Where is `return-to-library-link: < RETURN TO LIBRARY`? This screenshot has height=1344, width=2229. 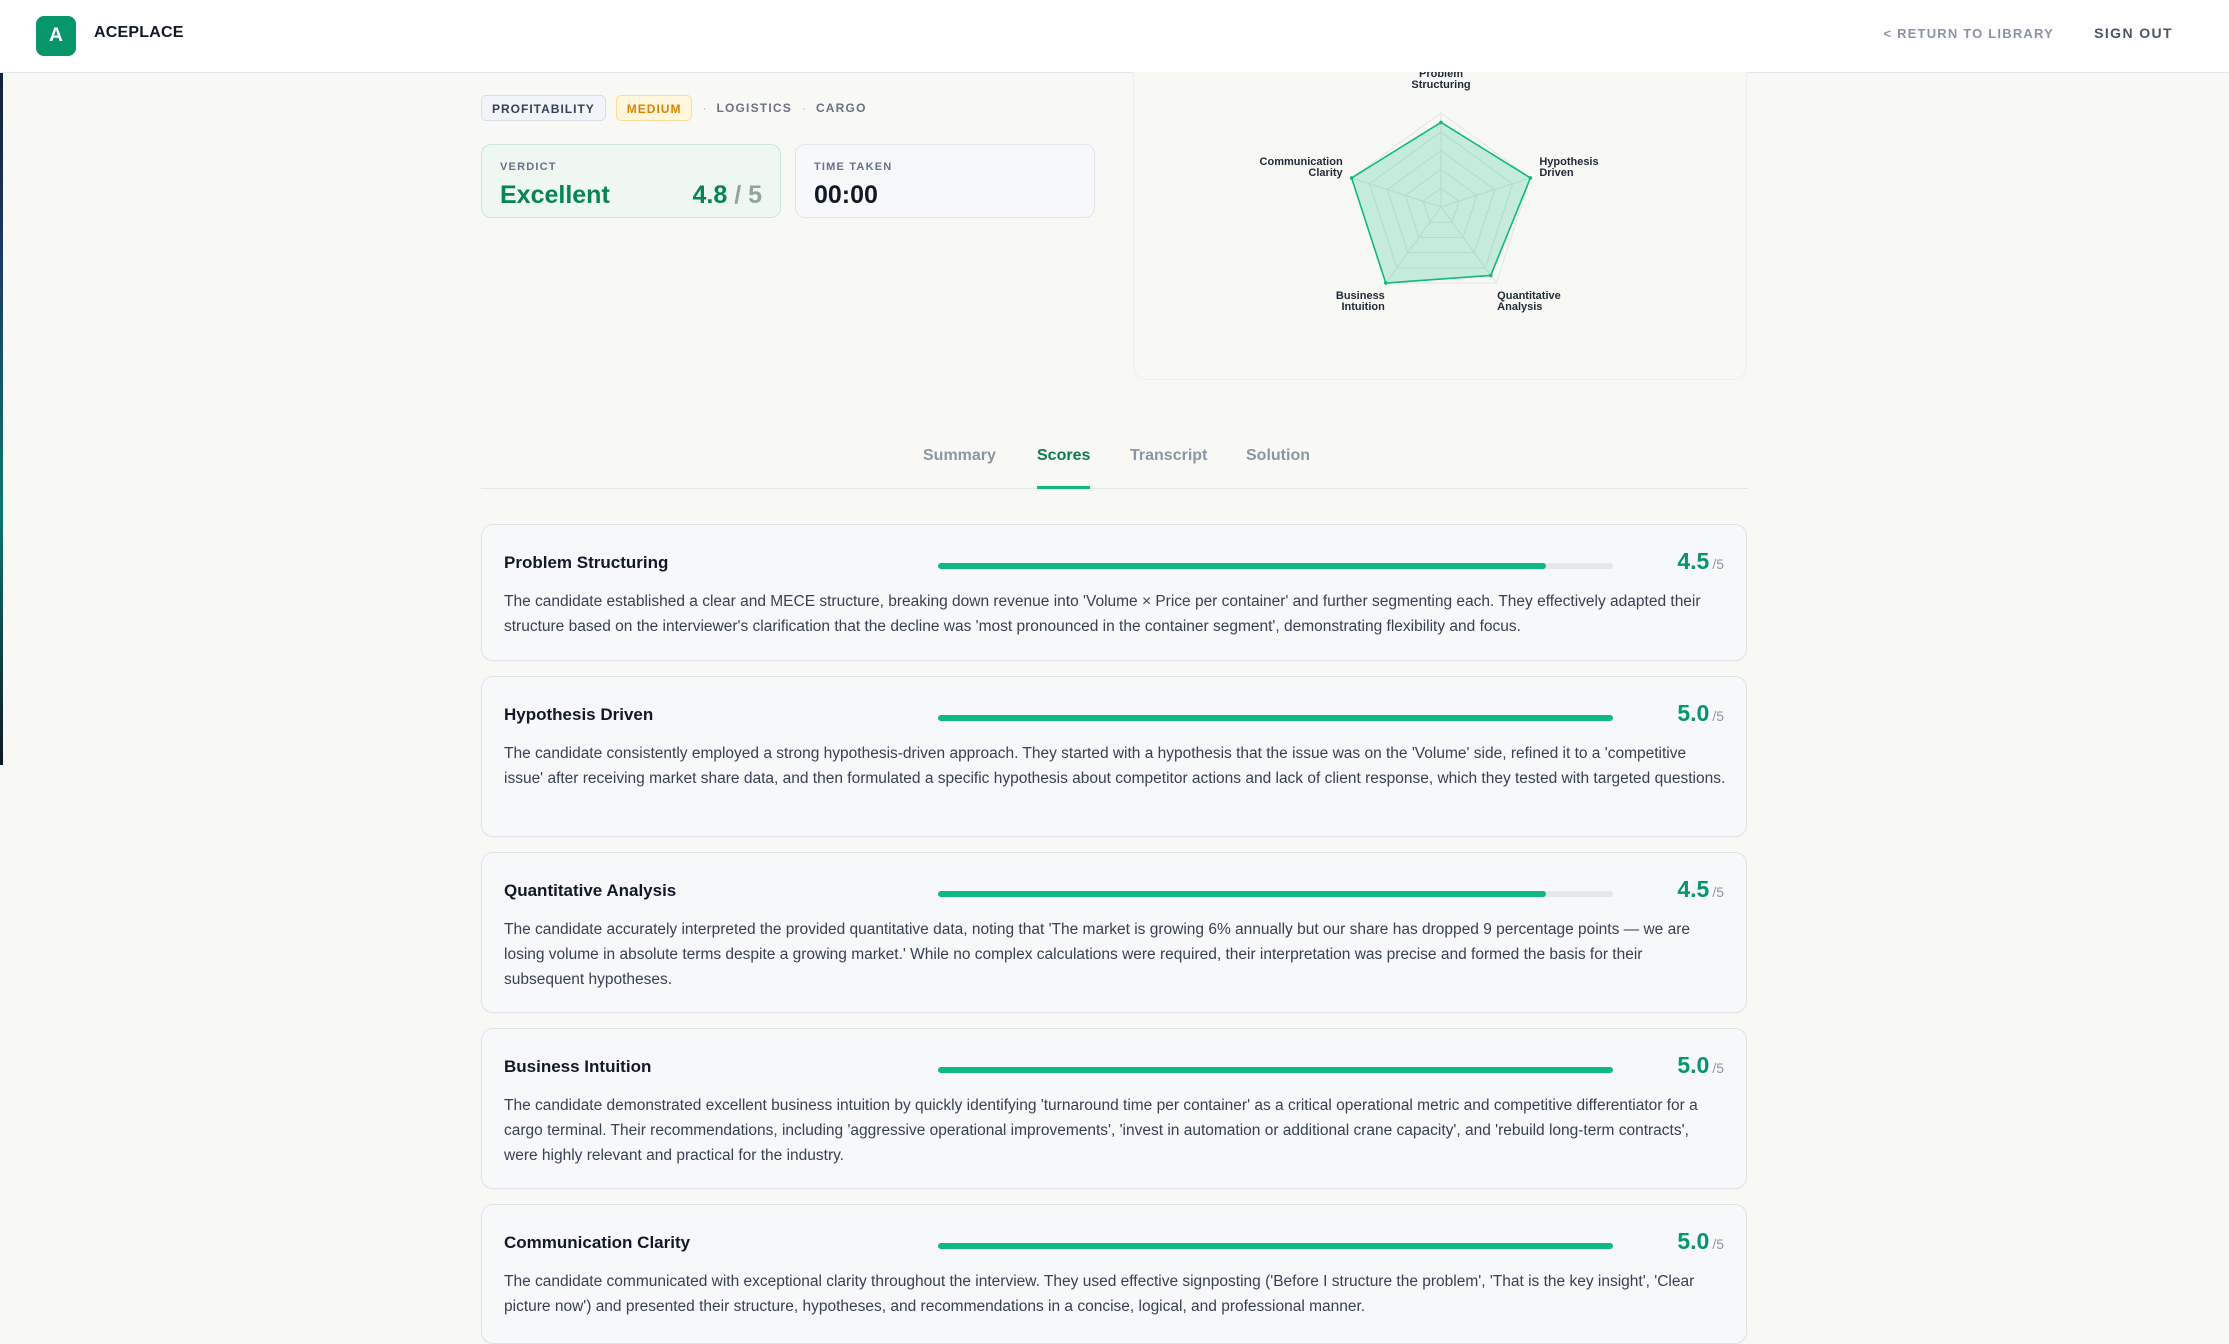
return-to-library-link: < RETURN TO LIBRARY is located at coordinates (1968, 33).